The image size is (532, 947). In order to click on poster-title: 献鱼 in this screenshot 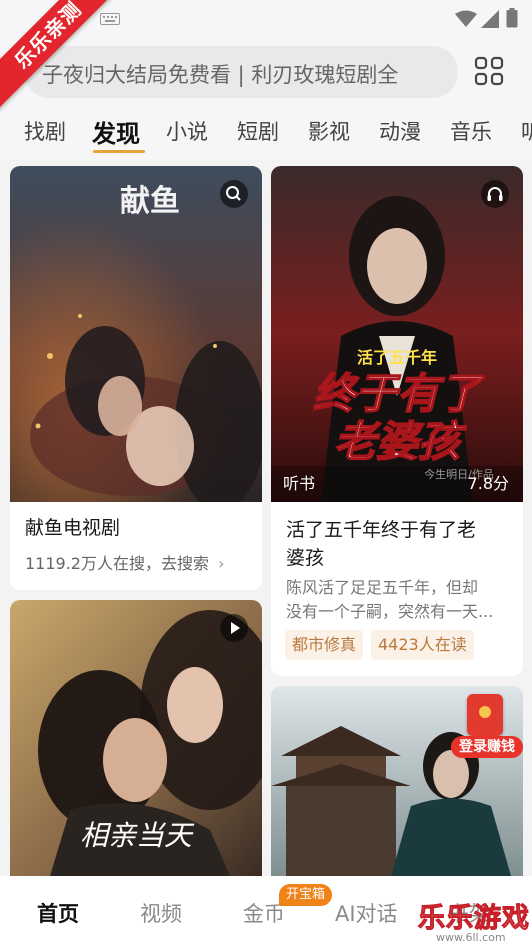, I will do `click(150, 201)`.